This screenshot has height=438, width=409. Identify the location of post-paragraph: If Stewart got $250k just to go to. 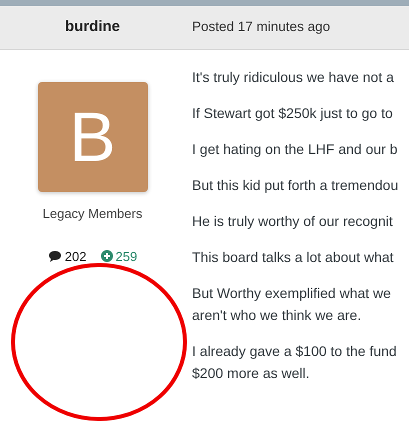
(293, 113).